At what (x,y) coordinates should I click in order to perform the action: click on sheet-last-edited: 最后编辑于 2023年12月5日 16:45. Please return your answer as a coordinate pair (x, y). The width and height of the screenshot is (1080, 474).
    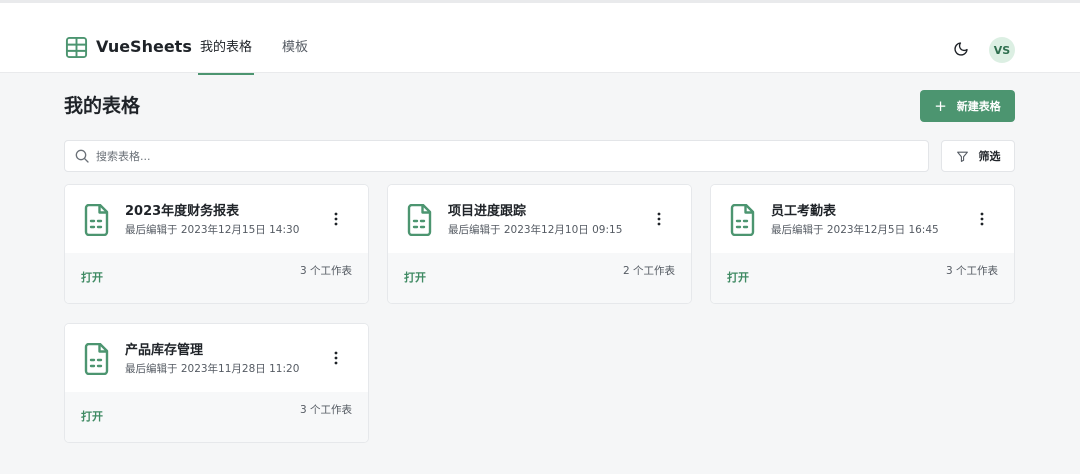
    Looking at the image, I should click on (855, 230).